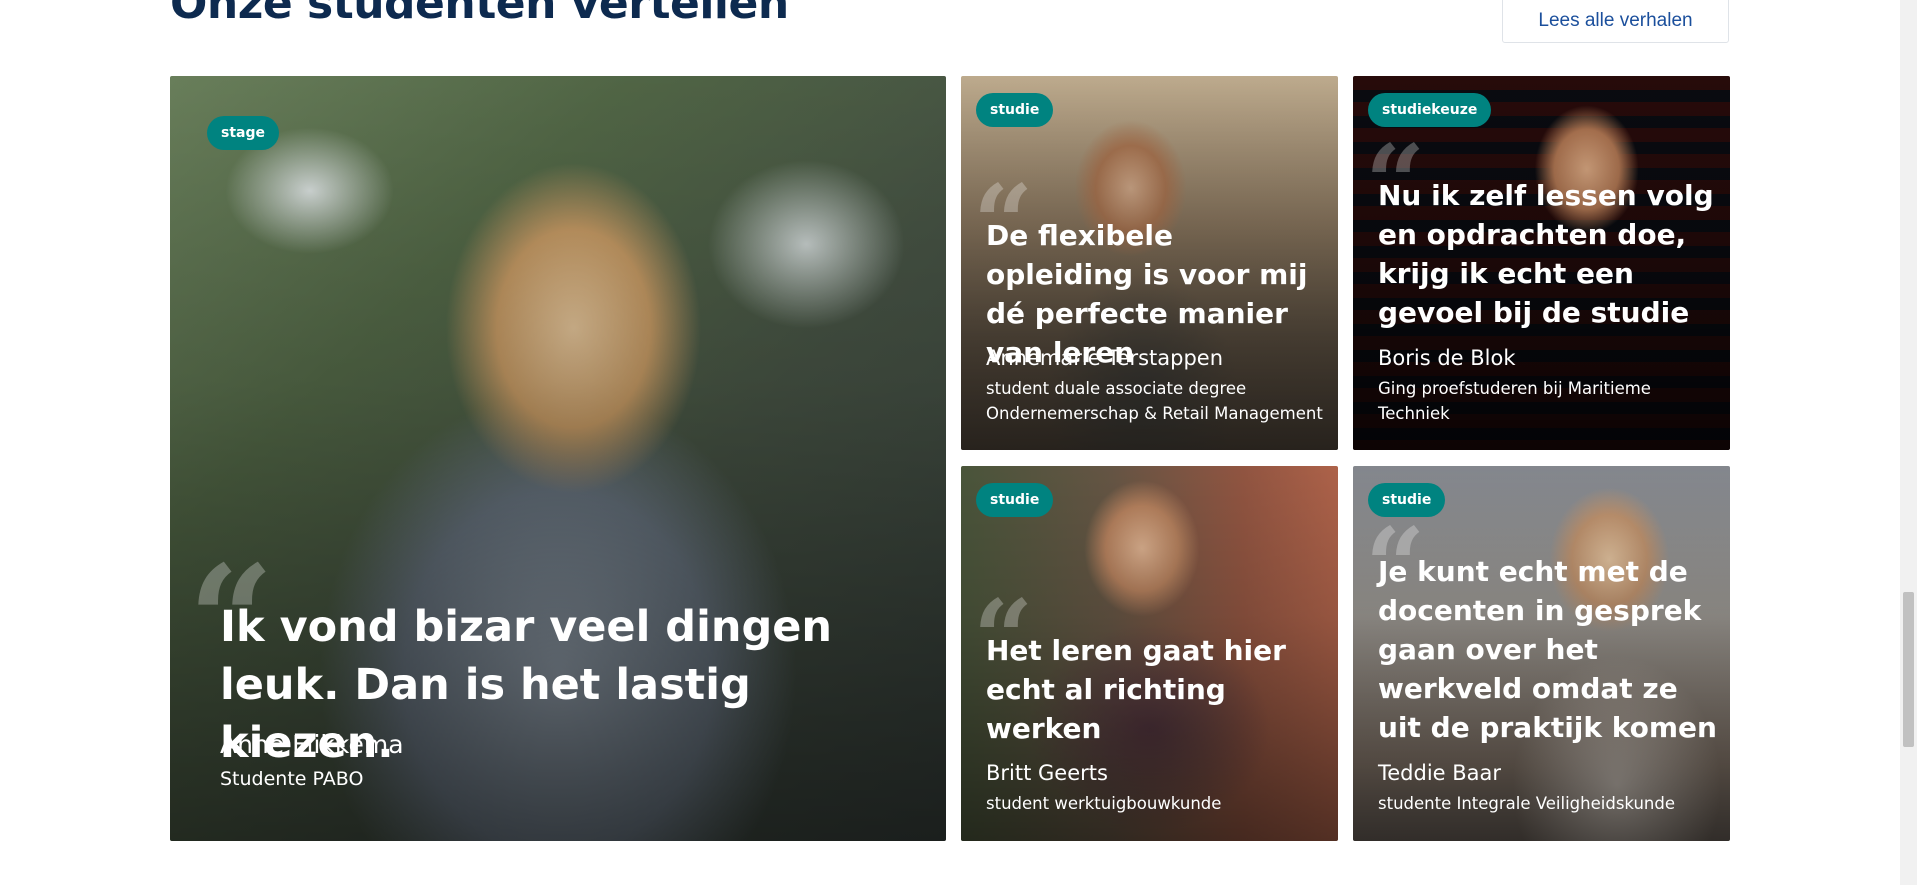 This screenshot has height=885, width=1917. I want to click on student-role: studente Integrale Veiligheidskunde, so click(1526, 803).